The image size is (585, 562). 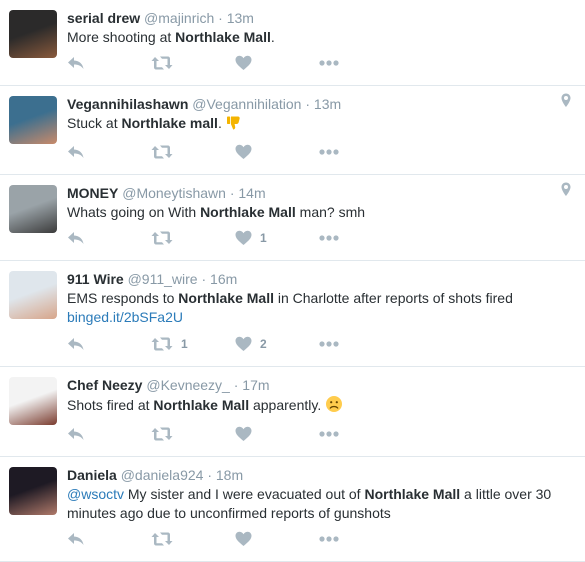 I want to click on timestamp: 14m, so click(x=251, y=193).